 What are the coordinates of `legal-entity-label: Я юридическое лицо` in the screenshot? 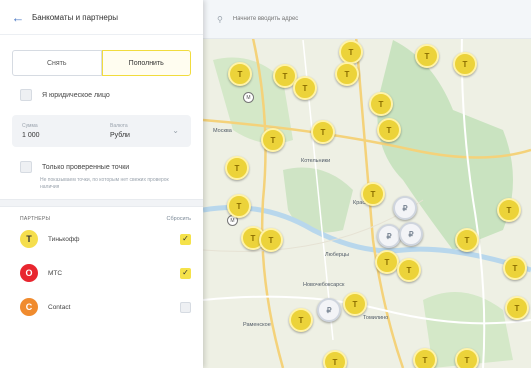 It's located at (76, 95).